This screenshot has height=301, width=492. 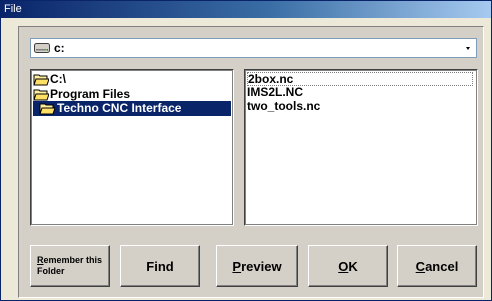 What do you see at coordinates (237, 266) in the screenshot?
I see `preview-mnemonic: P` at bounding box center [237, 266].